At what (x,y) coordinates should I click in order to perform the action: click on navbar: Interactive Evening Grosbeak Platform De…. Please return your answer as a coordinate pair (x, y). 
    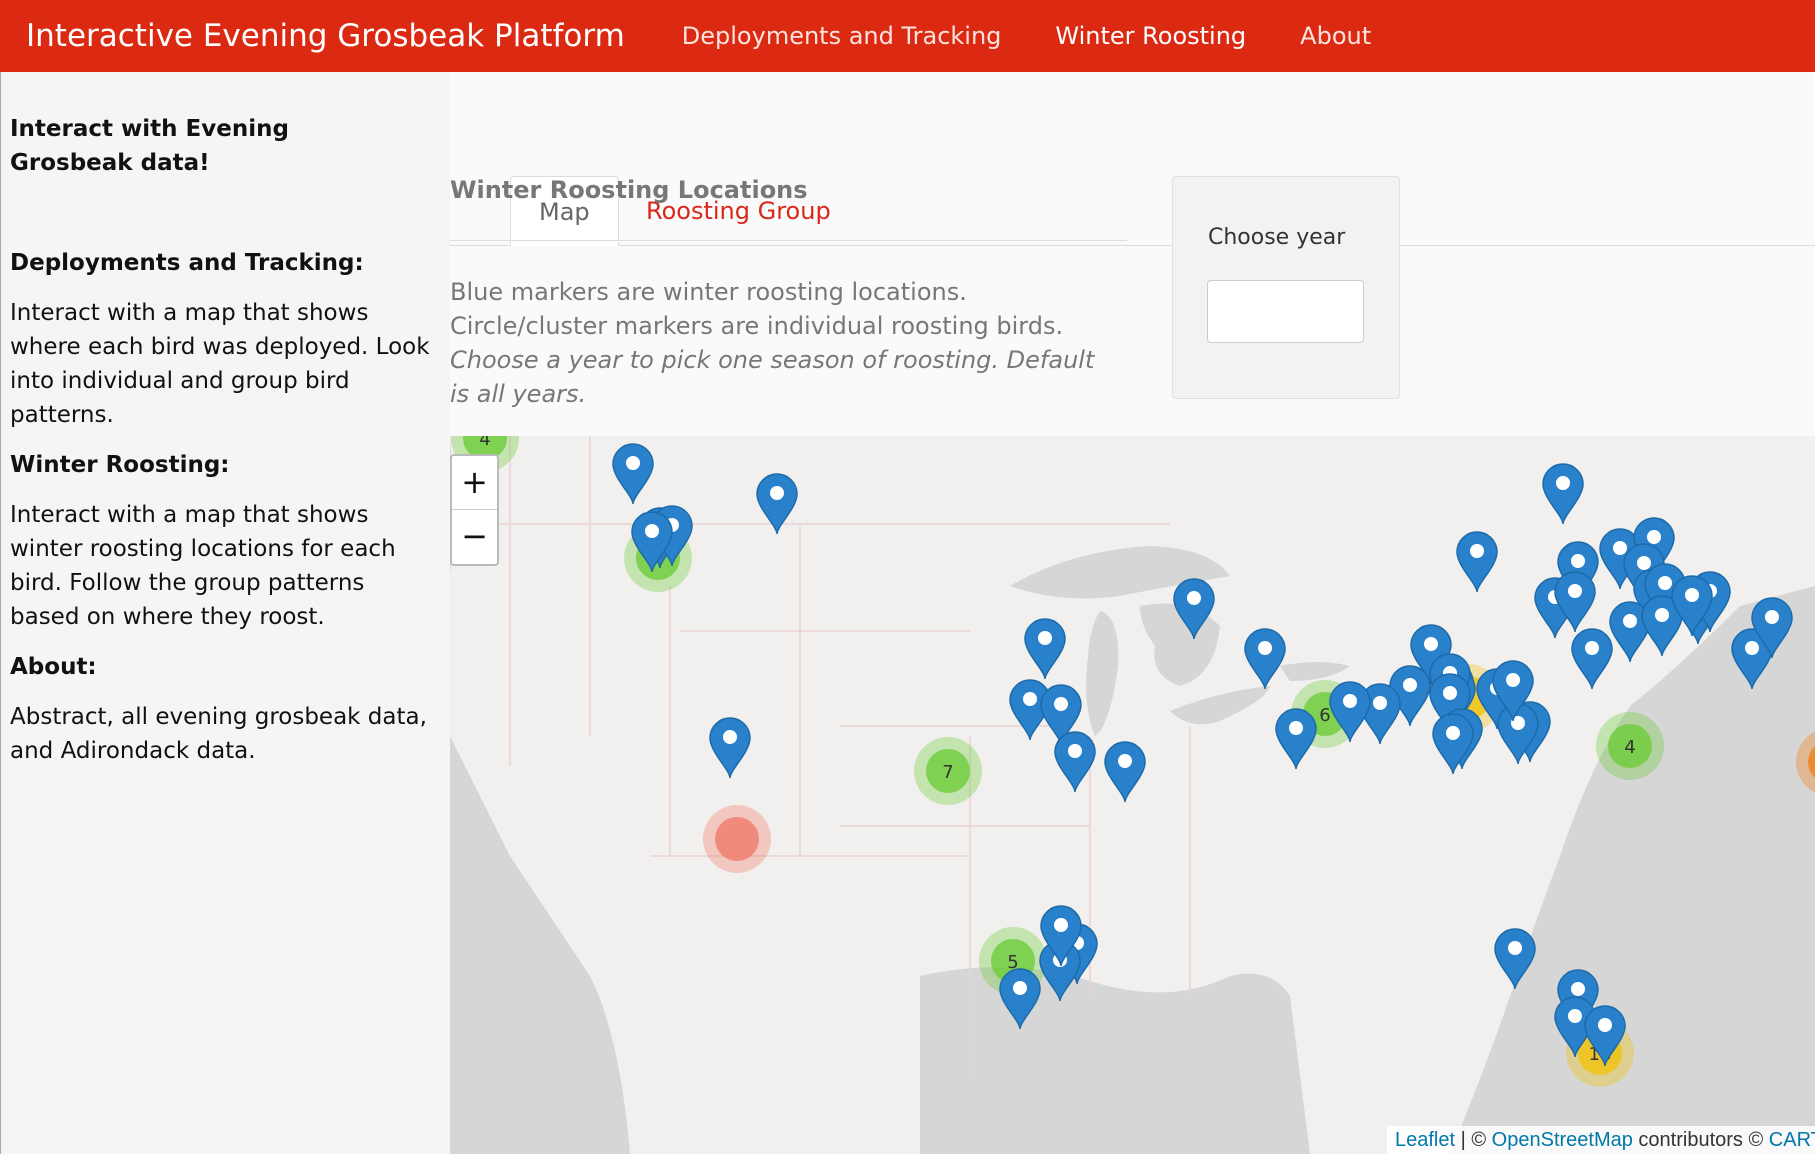
    Looking at the image, I should click on (907, 36).